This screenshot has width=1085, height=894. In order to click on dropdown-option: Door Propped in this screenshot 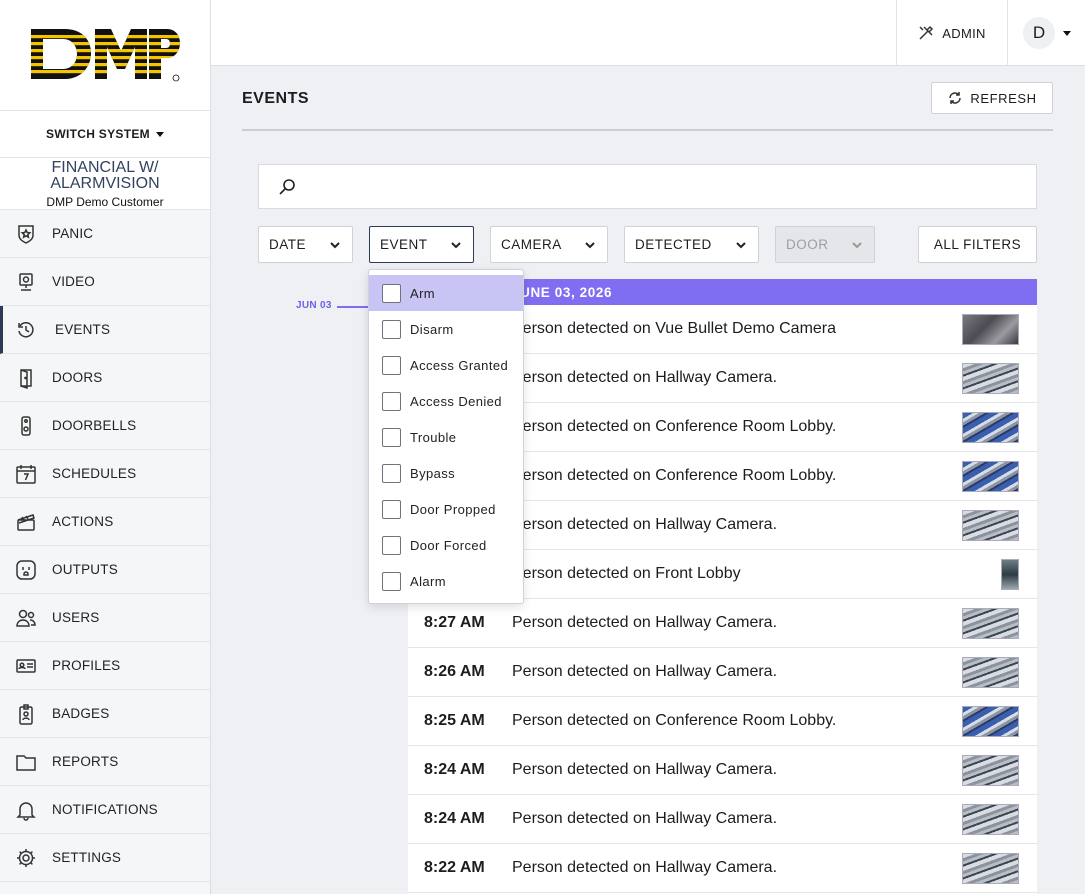, I will do `click(446, 509)`.